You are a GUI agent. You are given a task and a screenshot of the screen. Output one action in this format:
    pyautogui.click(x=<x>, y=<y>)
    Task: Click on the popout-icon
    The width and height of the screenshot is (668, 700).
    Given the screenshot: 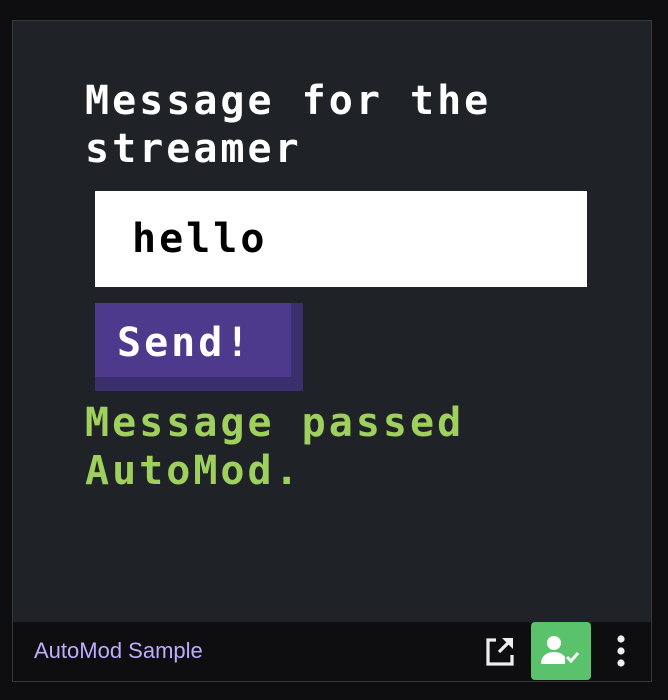 What is the action you would take?
    pyautogui.click(x=500, y=651)
    